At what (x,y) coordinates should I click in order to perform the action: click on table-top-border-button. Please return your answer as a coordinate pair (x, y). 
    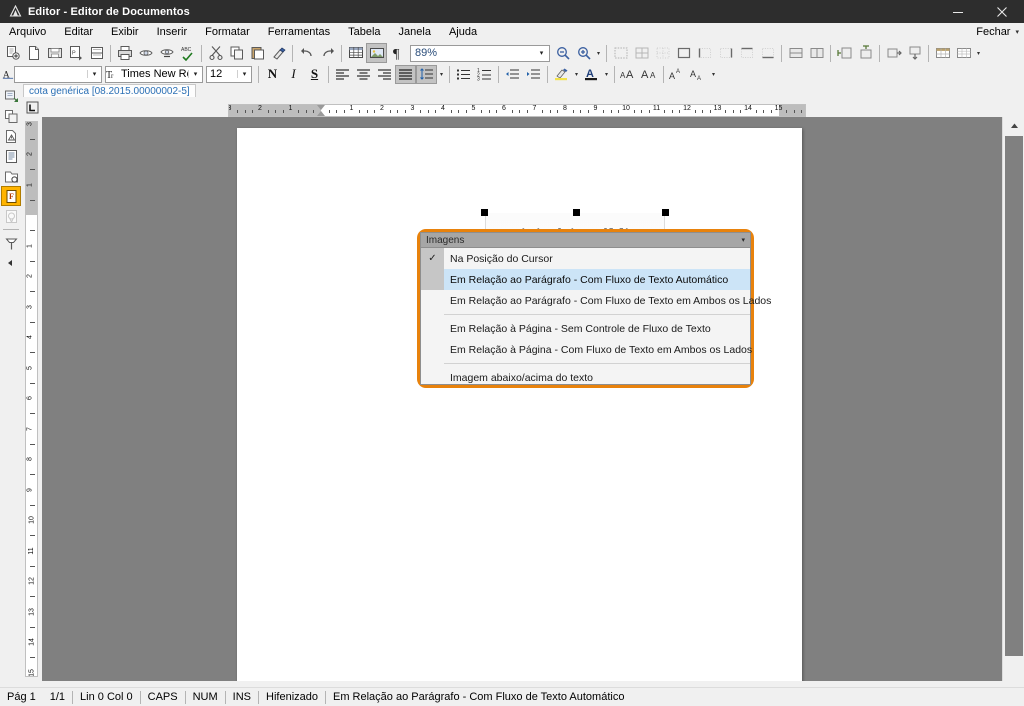
    Looking at the image, I should click on (746, 53).